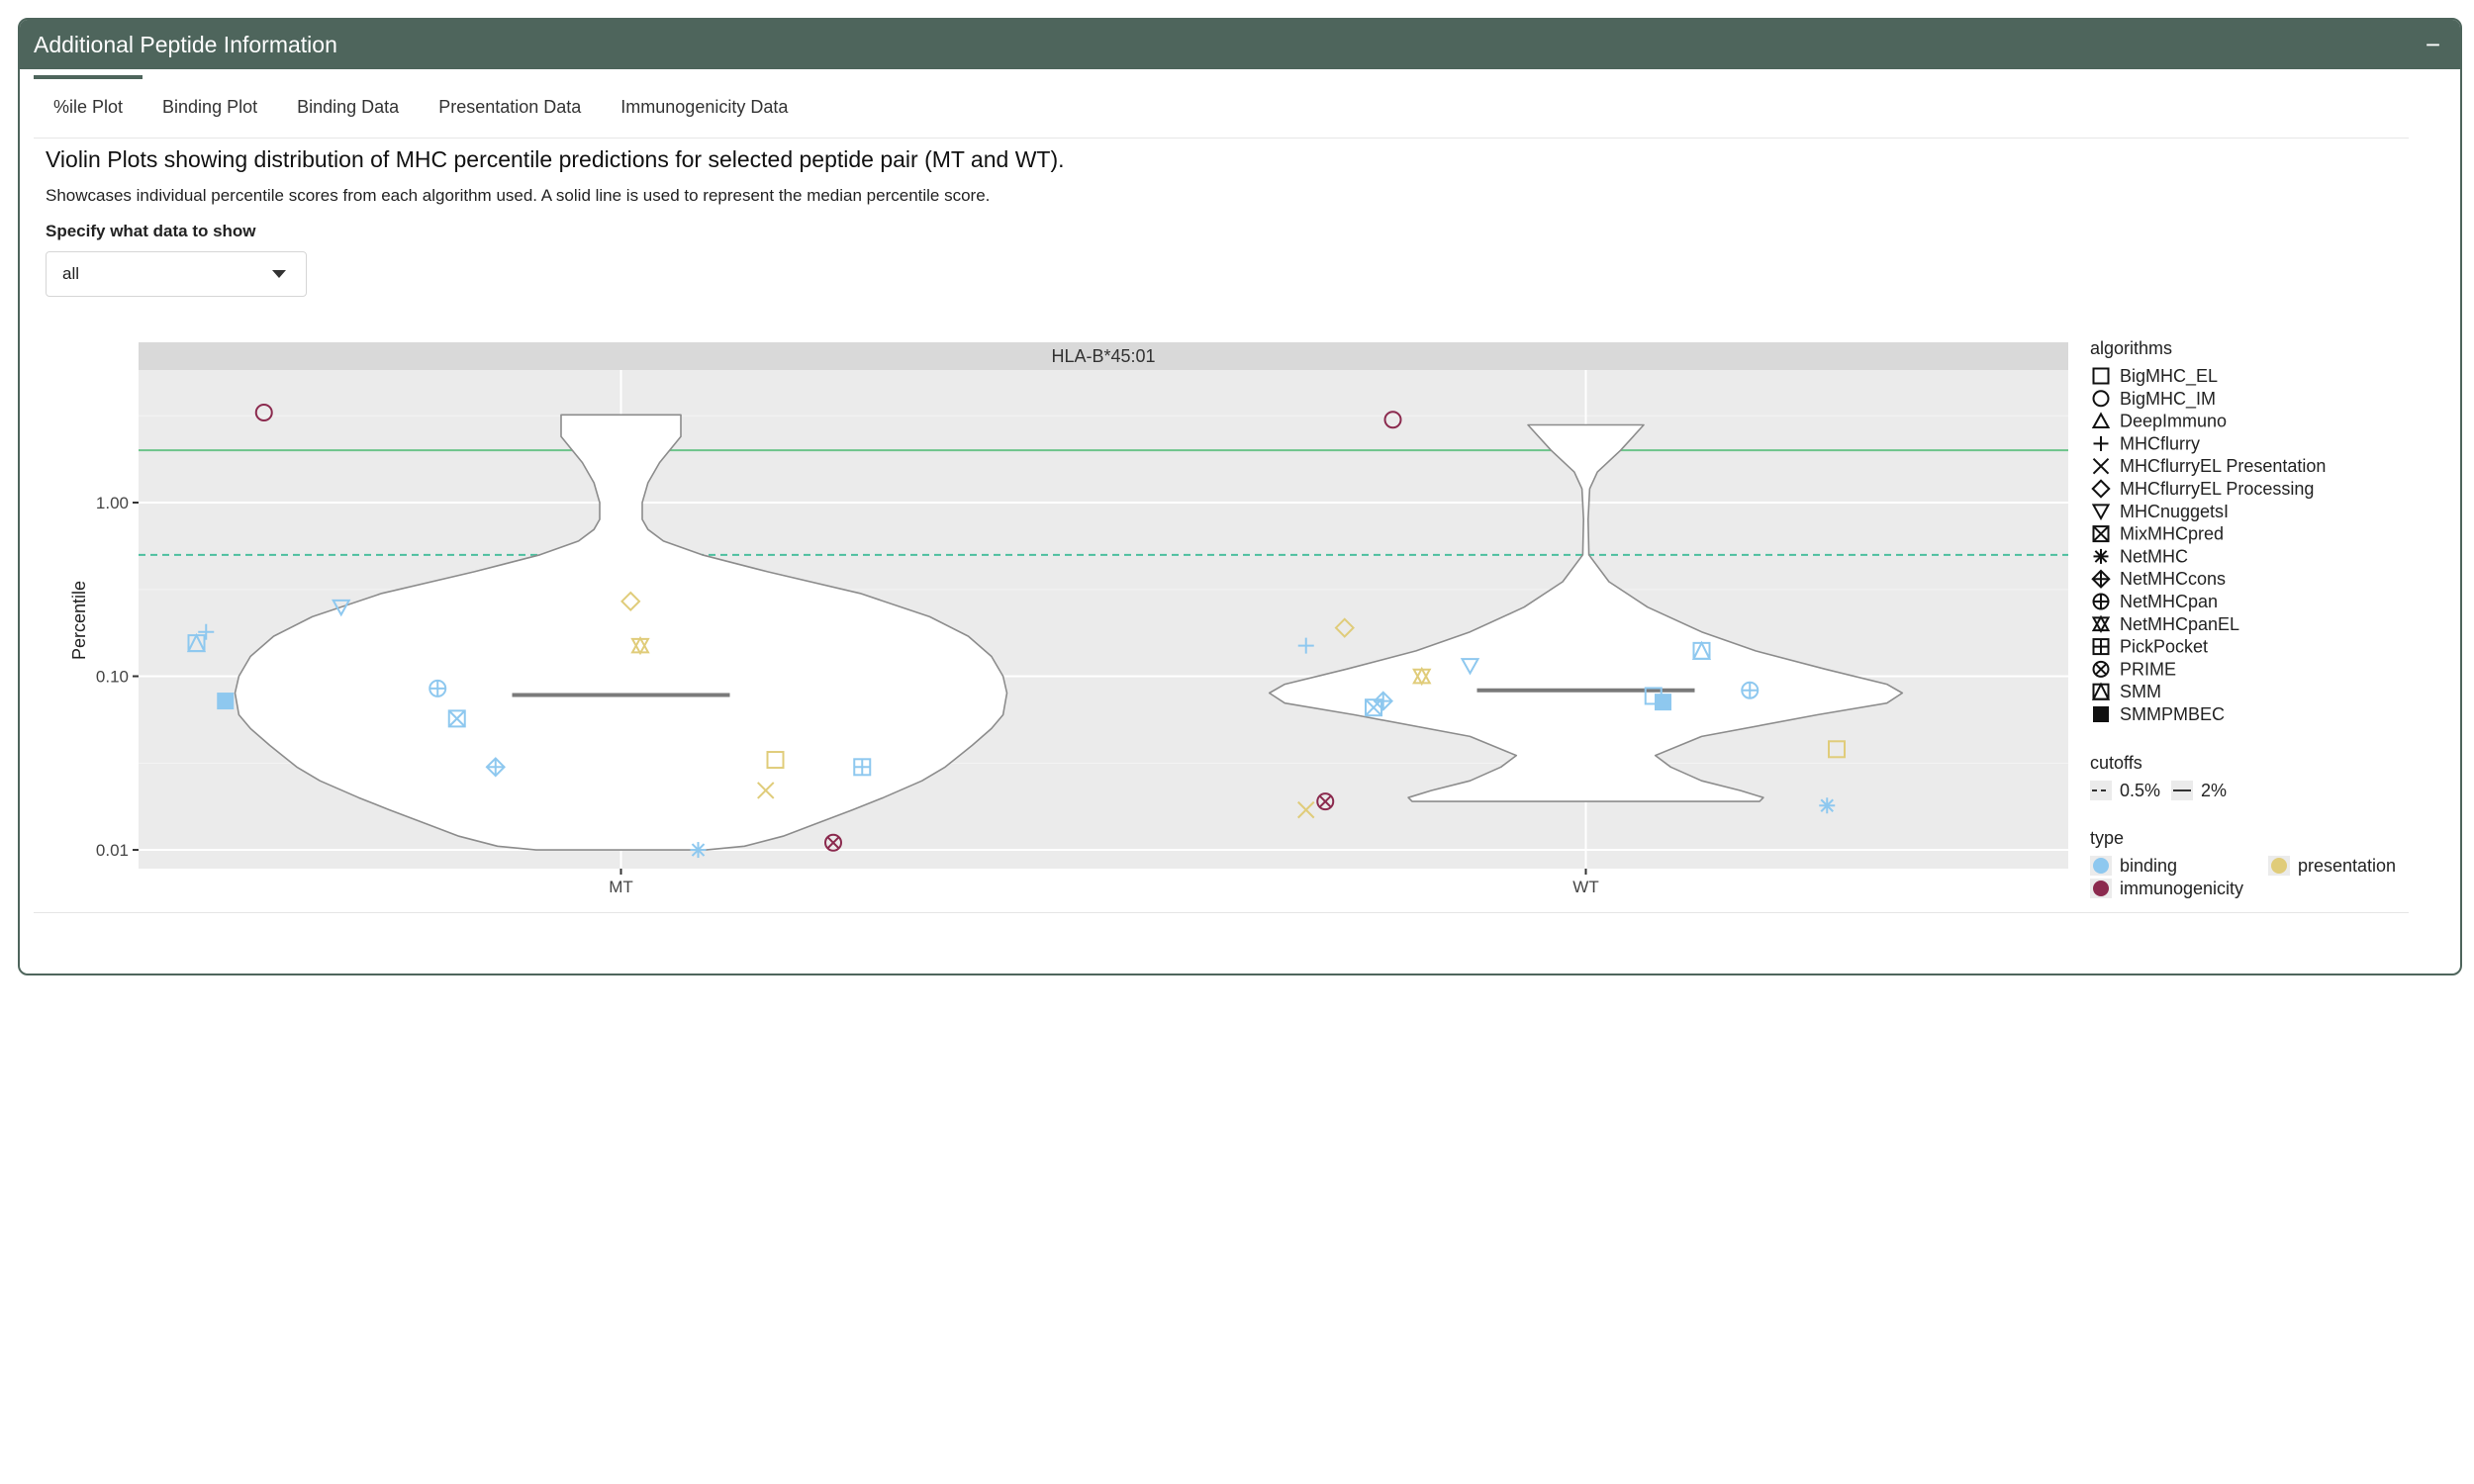 The height and width of the screenshot is (1484, 2474). Describe the element at coordinates (2149, 866) in the screenshot. I see `legend-label: binding` at that location.